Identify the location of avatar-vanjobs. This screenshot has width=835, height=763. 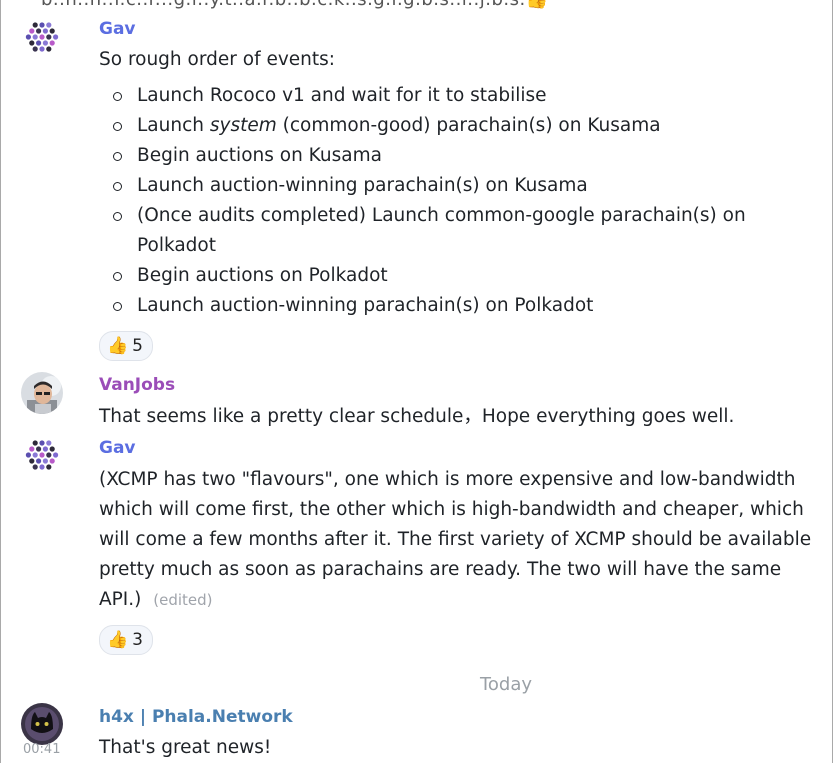
(42, 393).